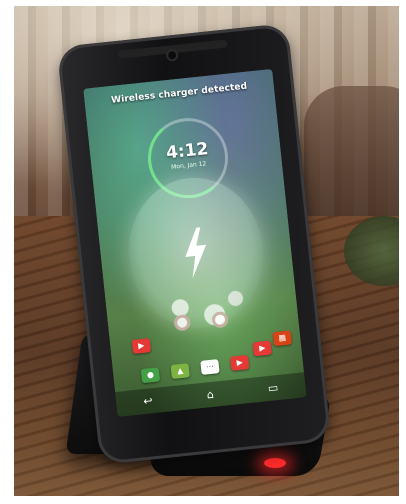  Describe the element at coordinates (210, 395) in the screenshot. I see `home-icon: ⌂` at that location.